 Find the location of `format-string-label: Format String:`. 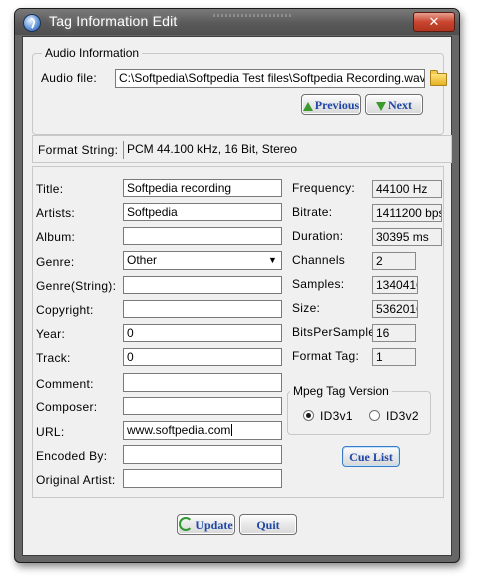

format-string-label: Format String: is located at coordinates (78, 150).